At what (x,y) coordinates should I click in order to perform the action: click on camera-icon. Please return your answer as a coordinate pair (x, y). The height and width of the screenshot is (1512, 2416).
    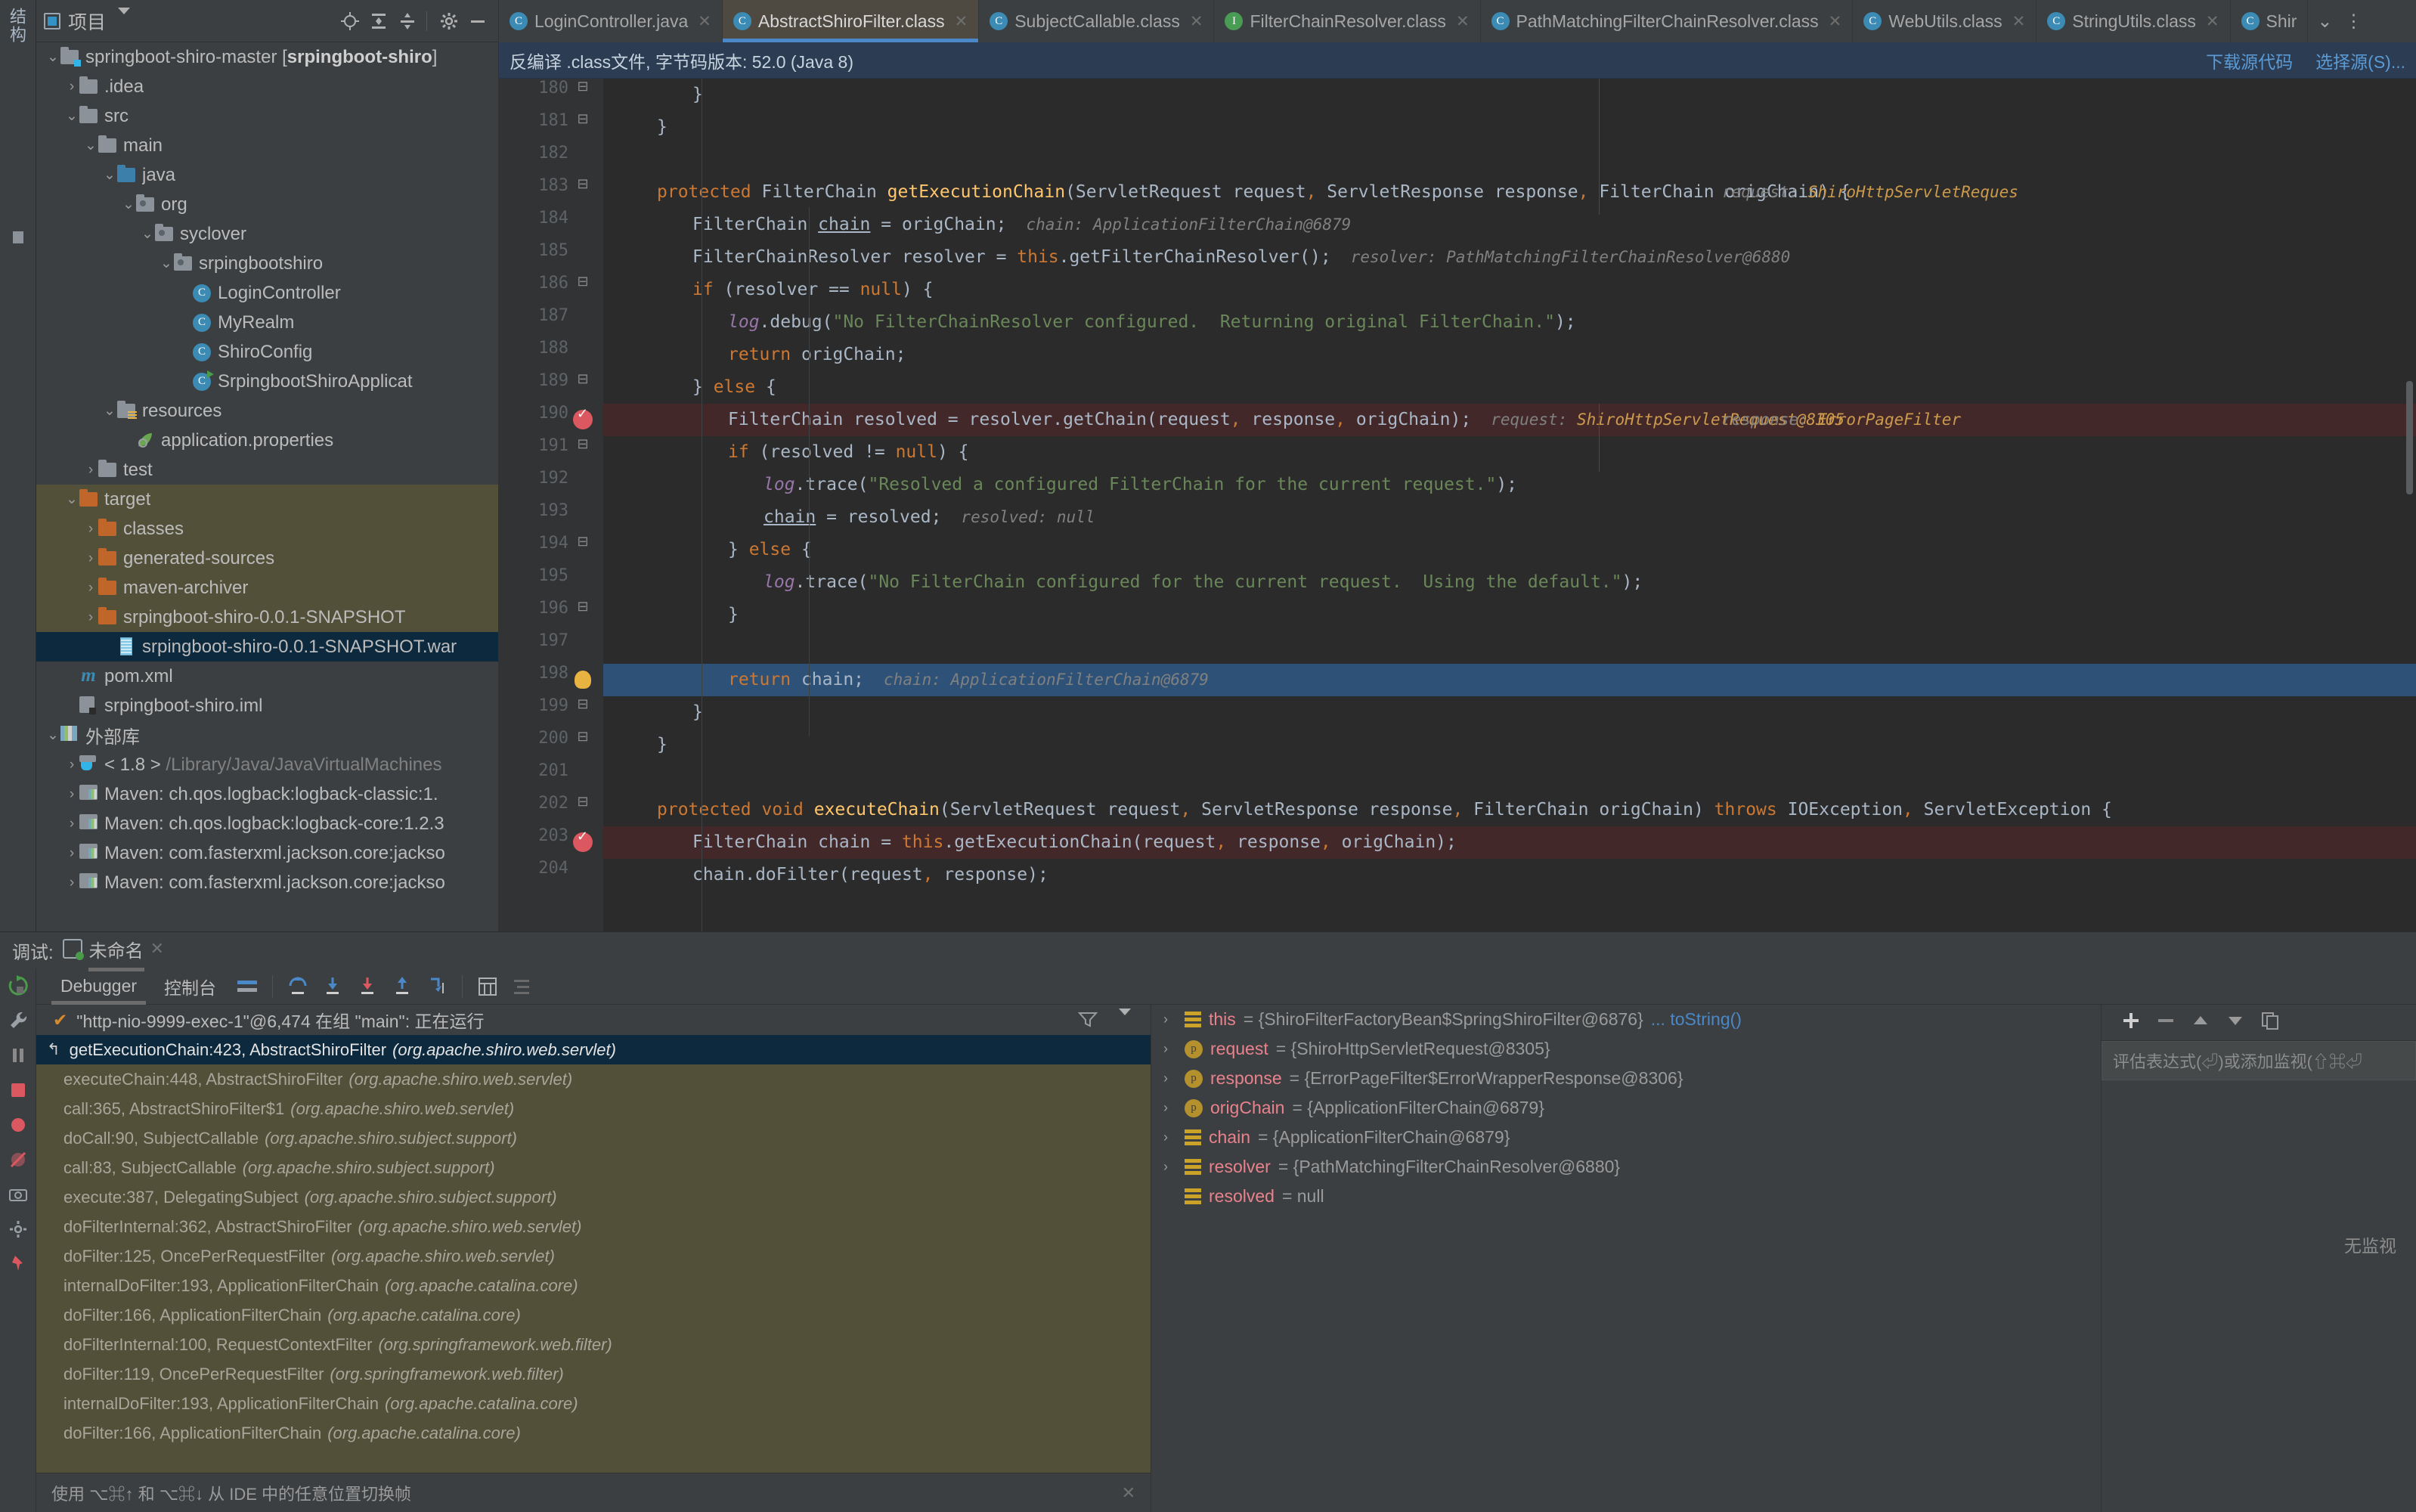
    Looking at the image, I should click on (18, 1194).